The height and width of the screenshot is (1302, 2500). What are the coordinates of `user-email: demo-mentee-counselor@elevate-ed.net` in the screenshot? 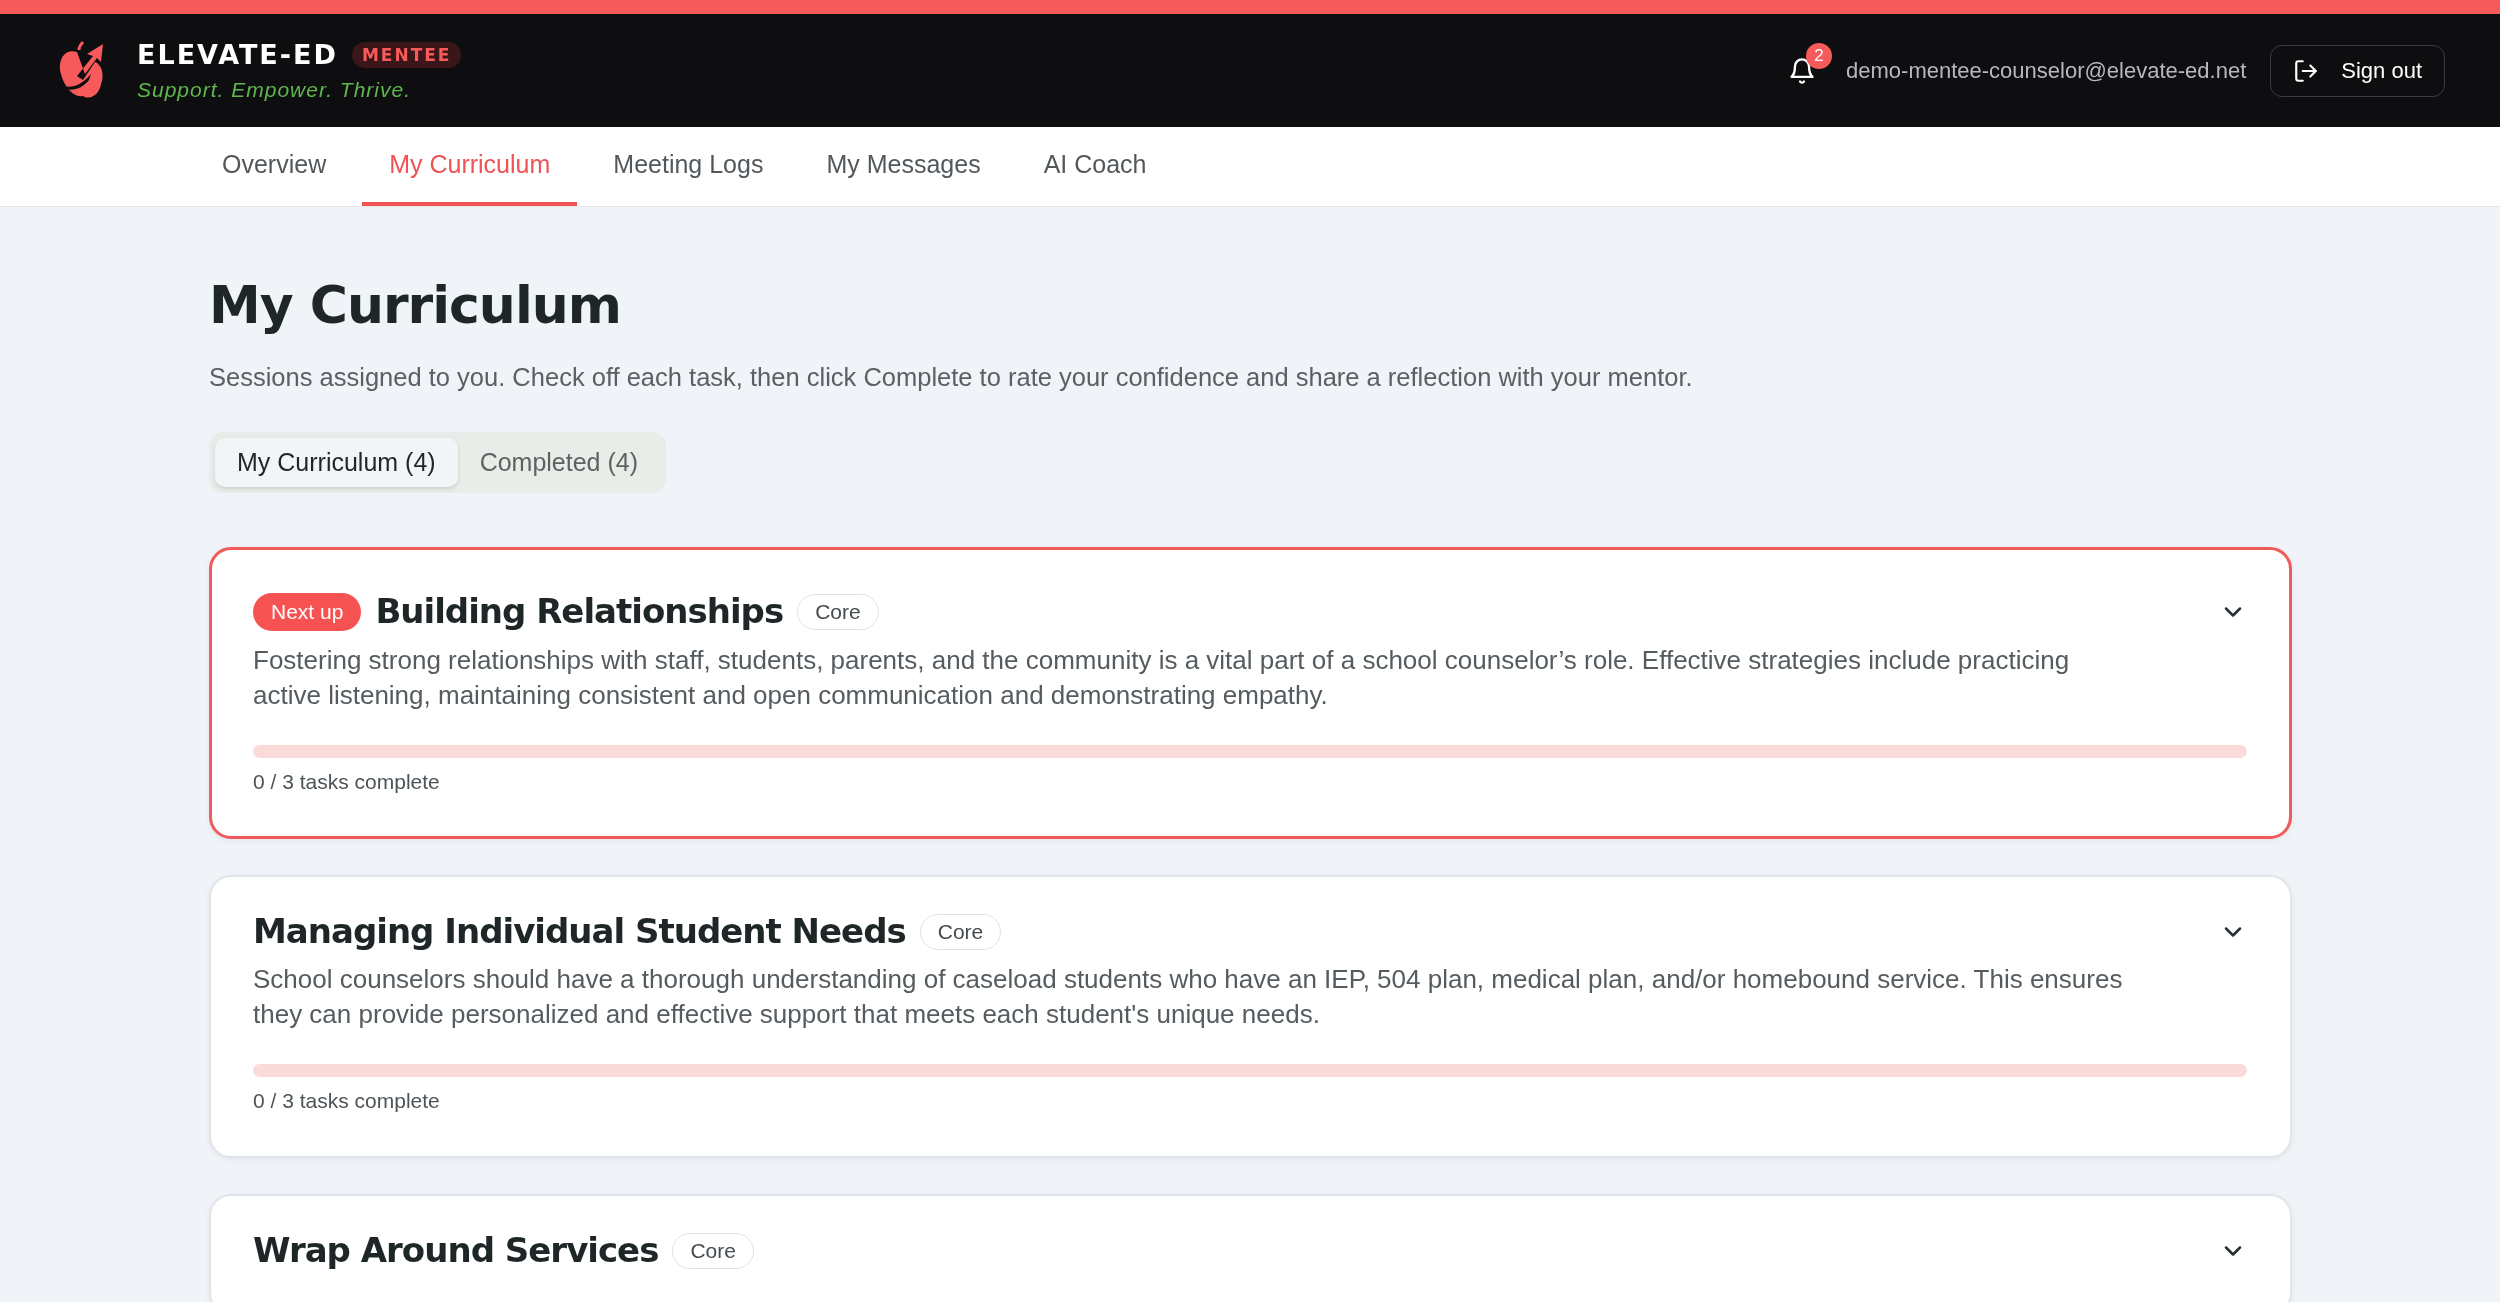 It's located at (2046, 70).